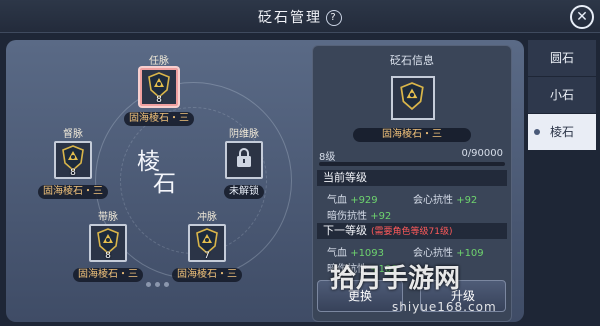 The image size is (600, 326). I want to click on page-title: 砭石管理?, so click(300, 17).